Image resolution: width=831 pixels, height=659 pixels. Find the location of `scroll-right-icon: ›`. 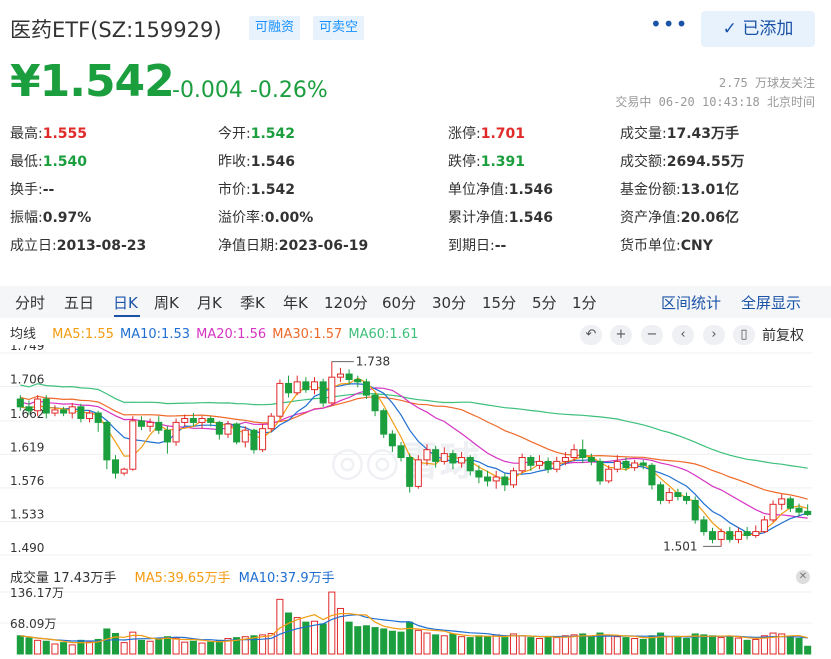

scroll-right-icon: › is located at coordinates (714, 335).